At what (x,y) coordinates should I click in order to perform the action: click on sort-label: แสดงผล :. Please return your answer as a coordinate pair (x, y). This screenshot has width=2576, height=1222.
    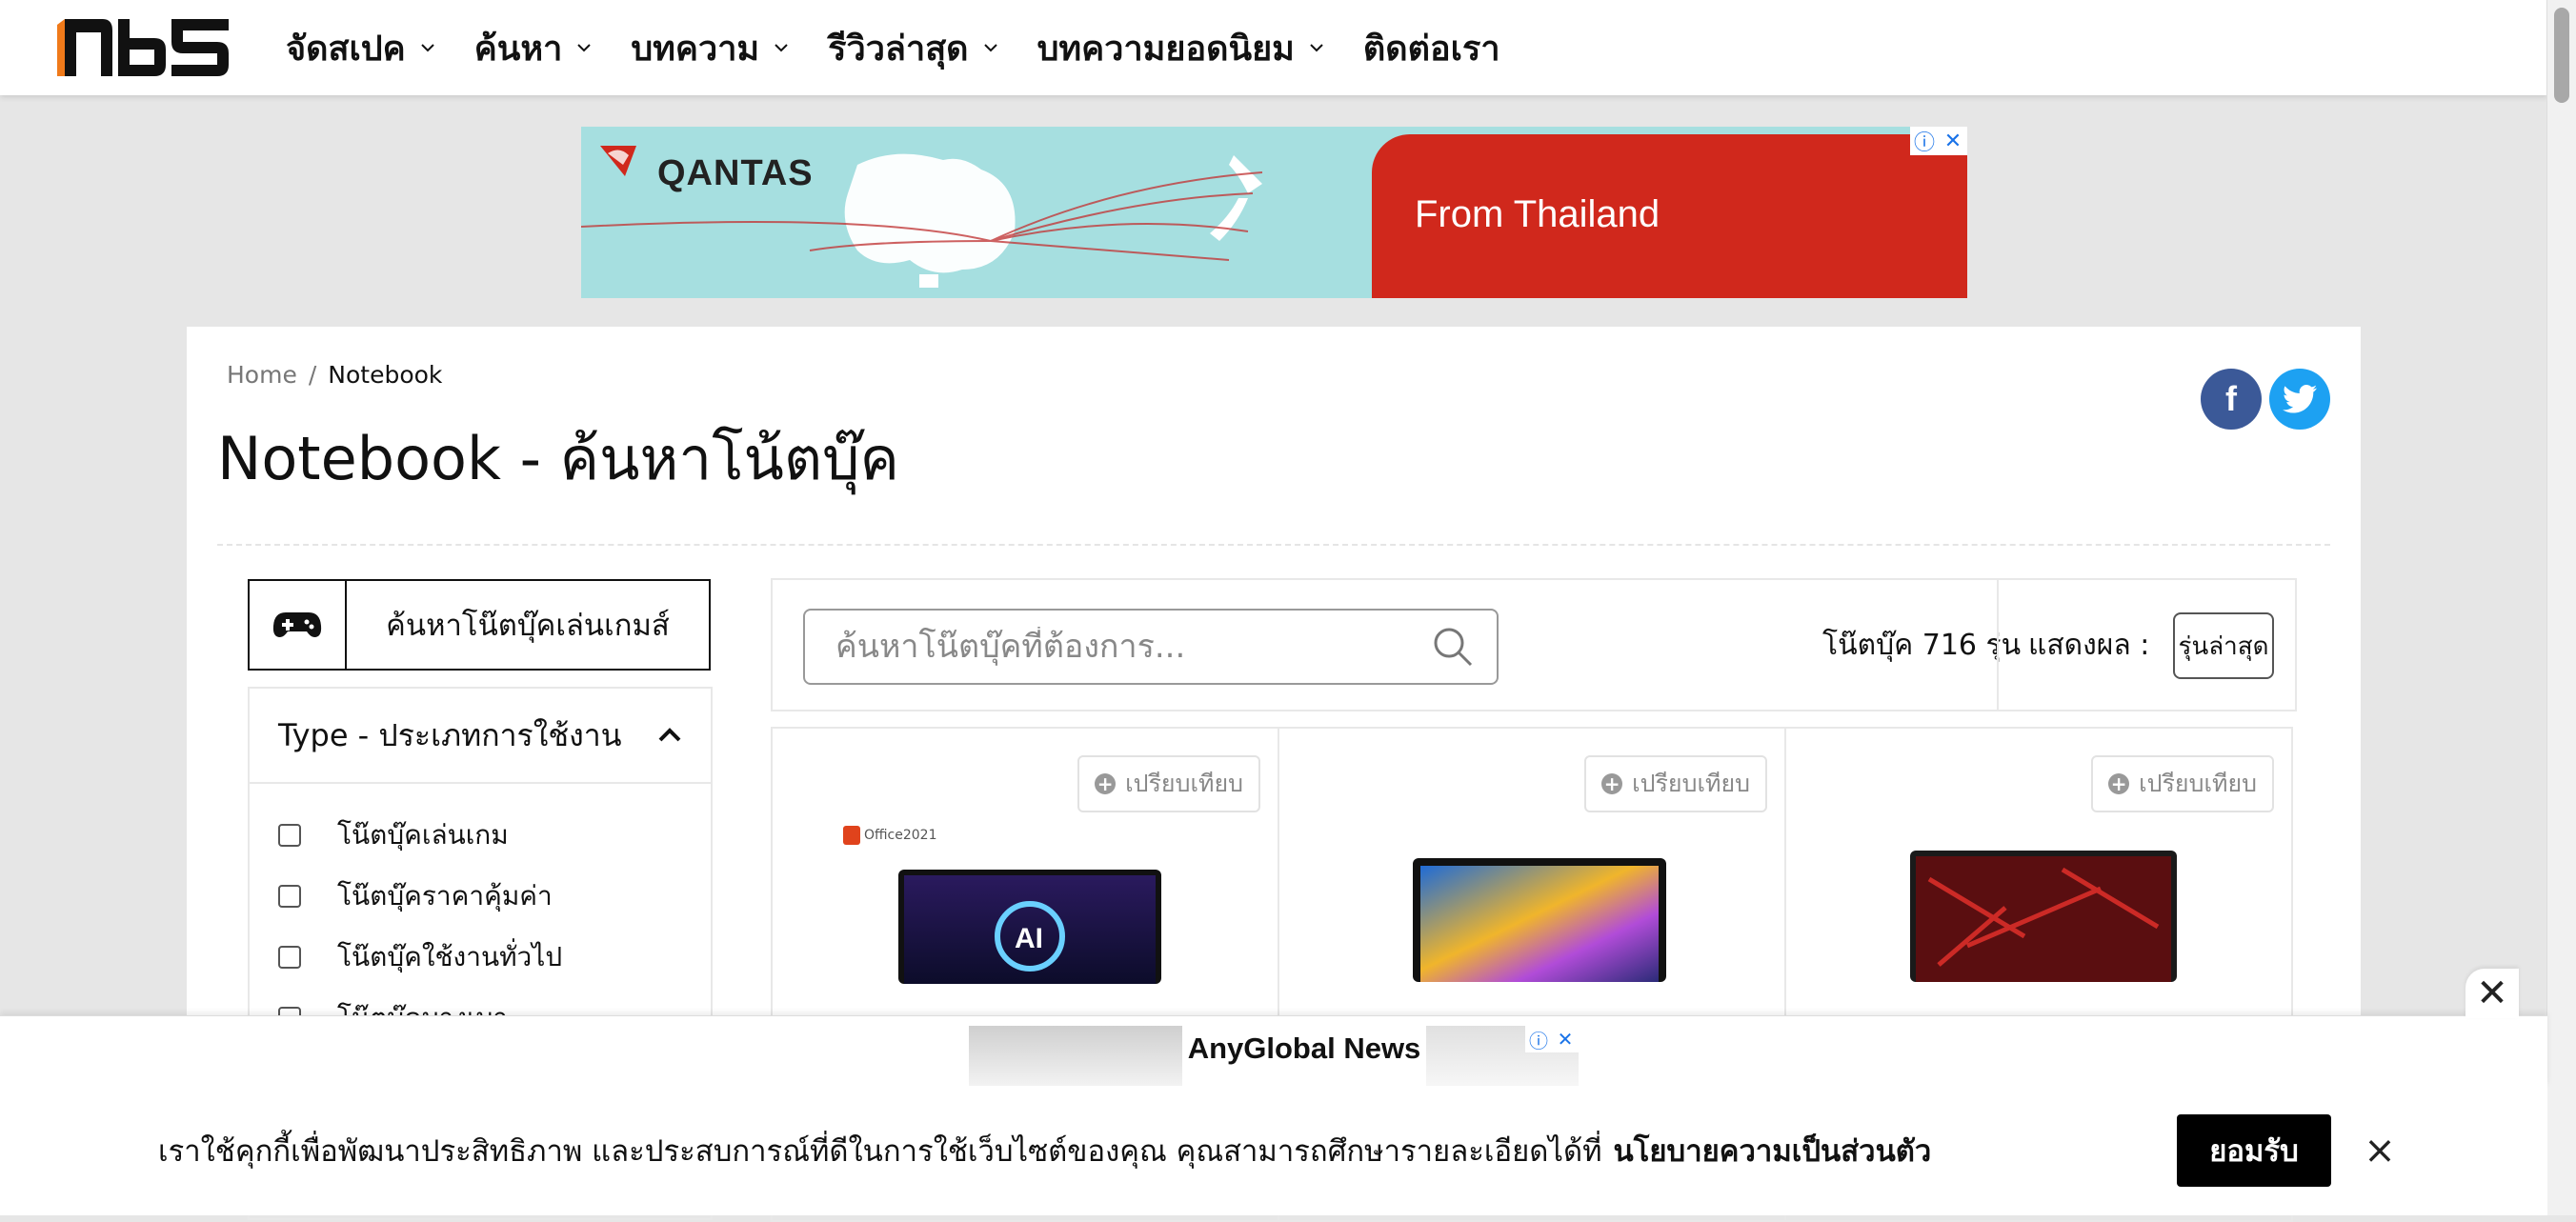
    Looking at the image, I should click on (2089, 645).